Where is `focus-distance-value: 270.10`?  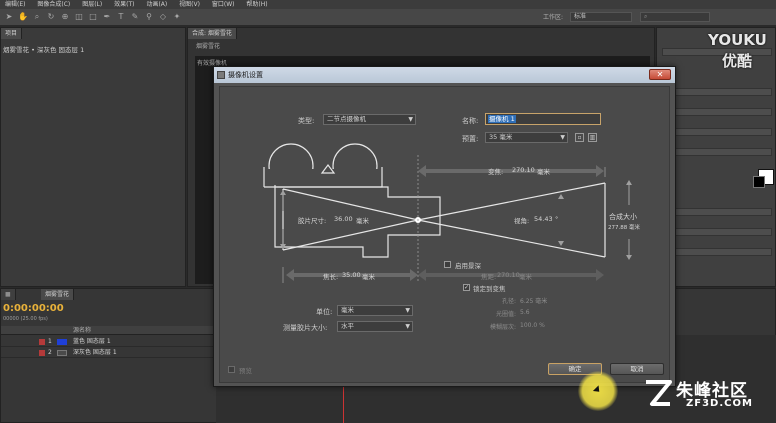
focus-distance-value: 270.10 is located at coordinates (508, 275).